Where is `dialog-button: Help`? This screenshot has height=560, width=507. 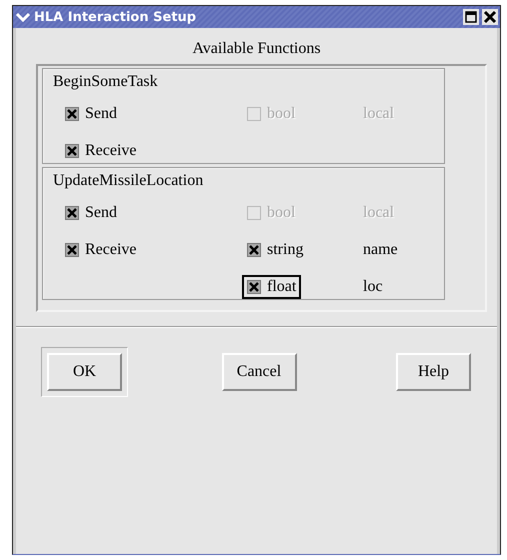 dialog-button: Help is located at coordinates (433, 372).